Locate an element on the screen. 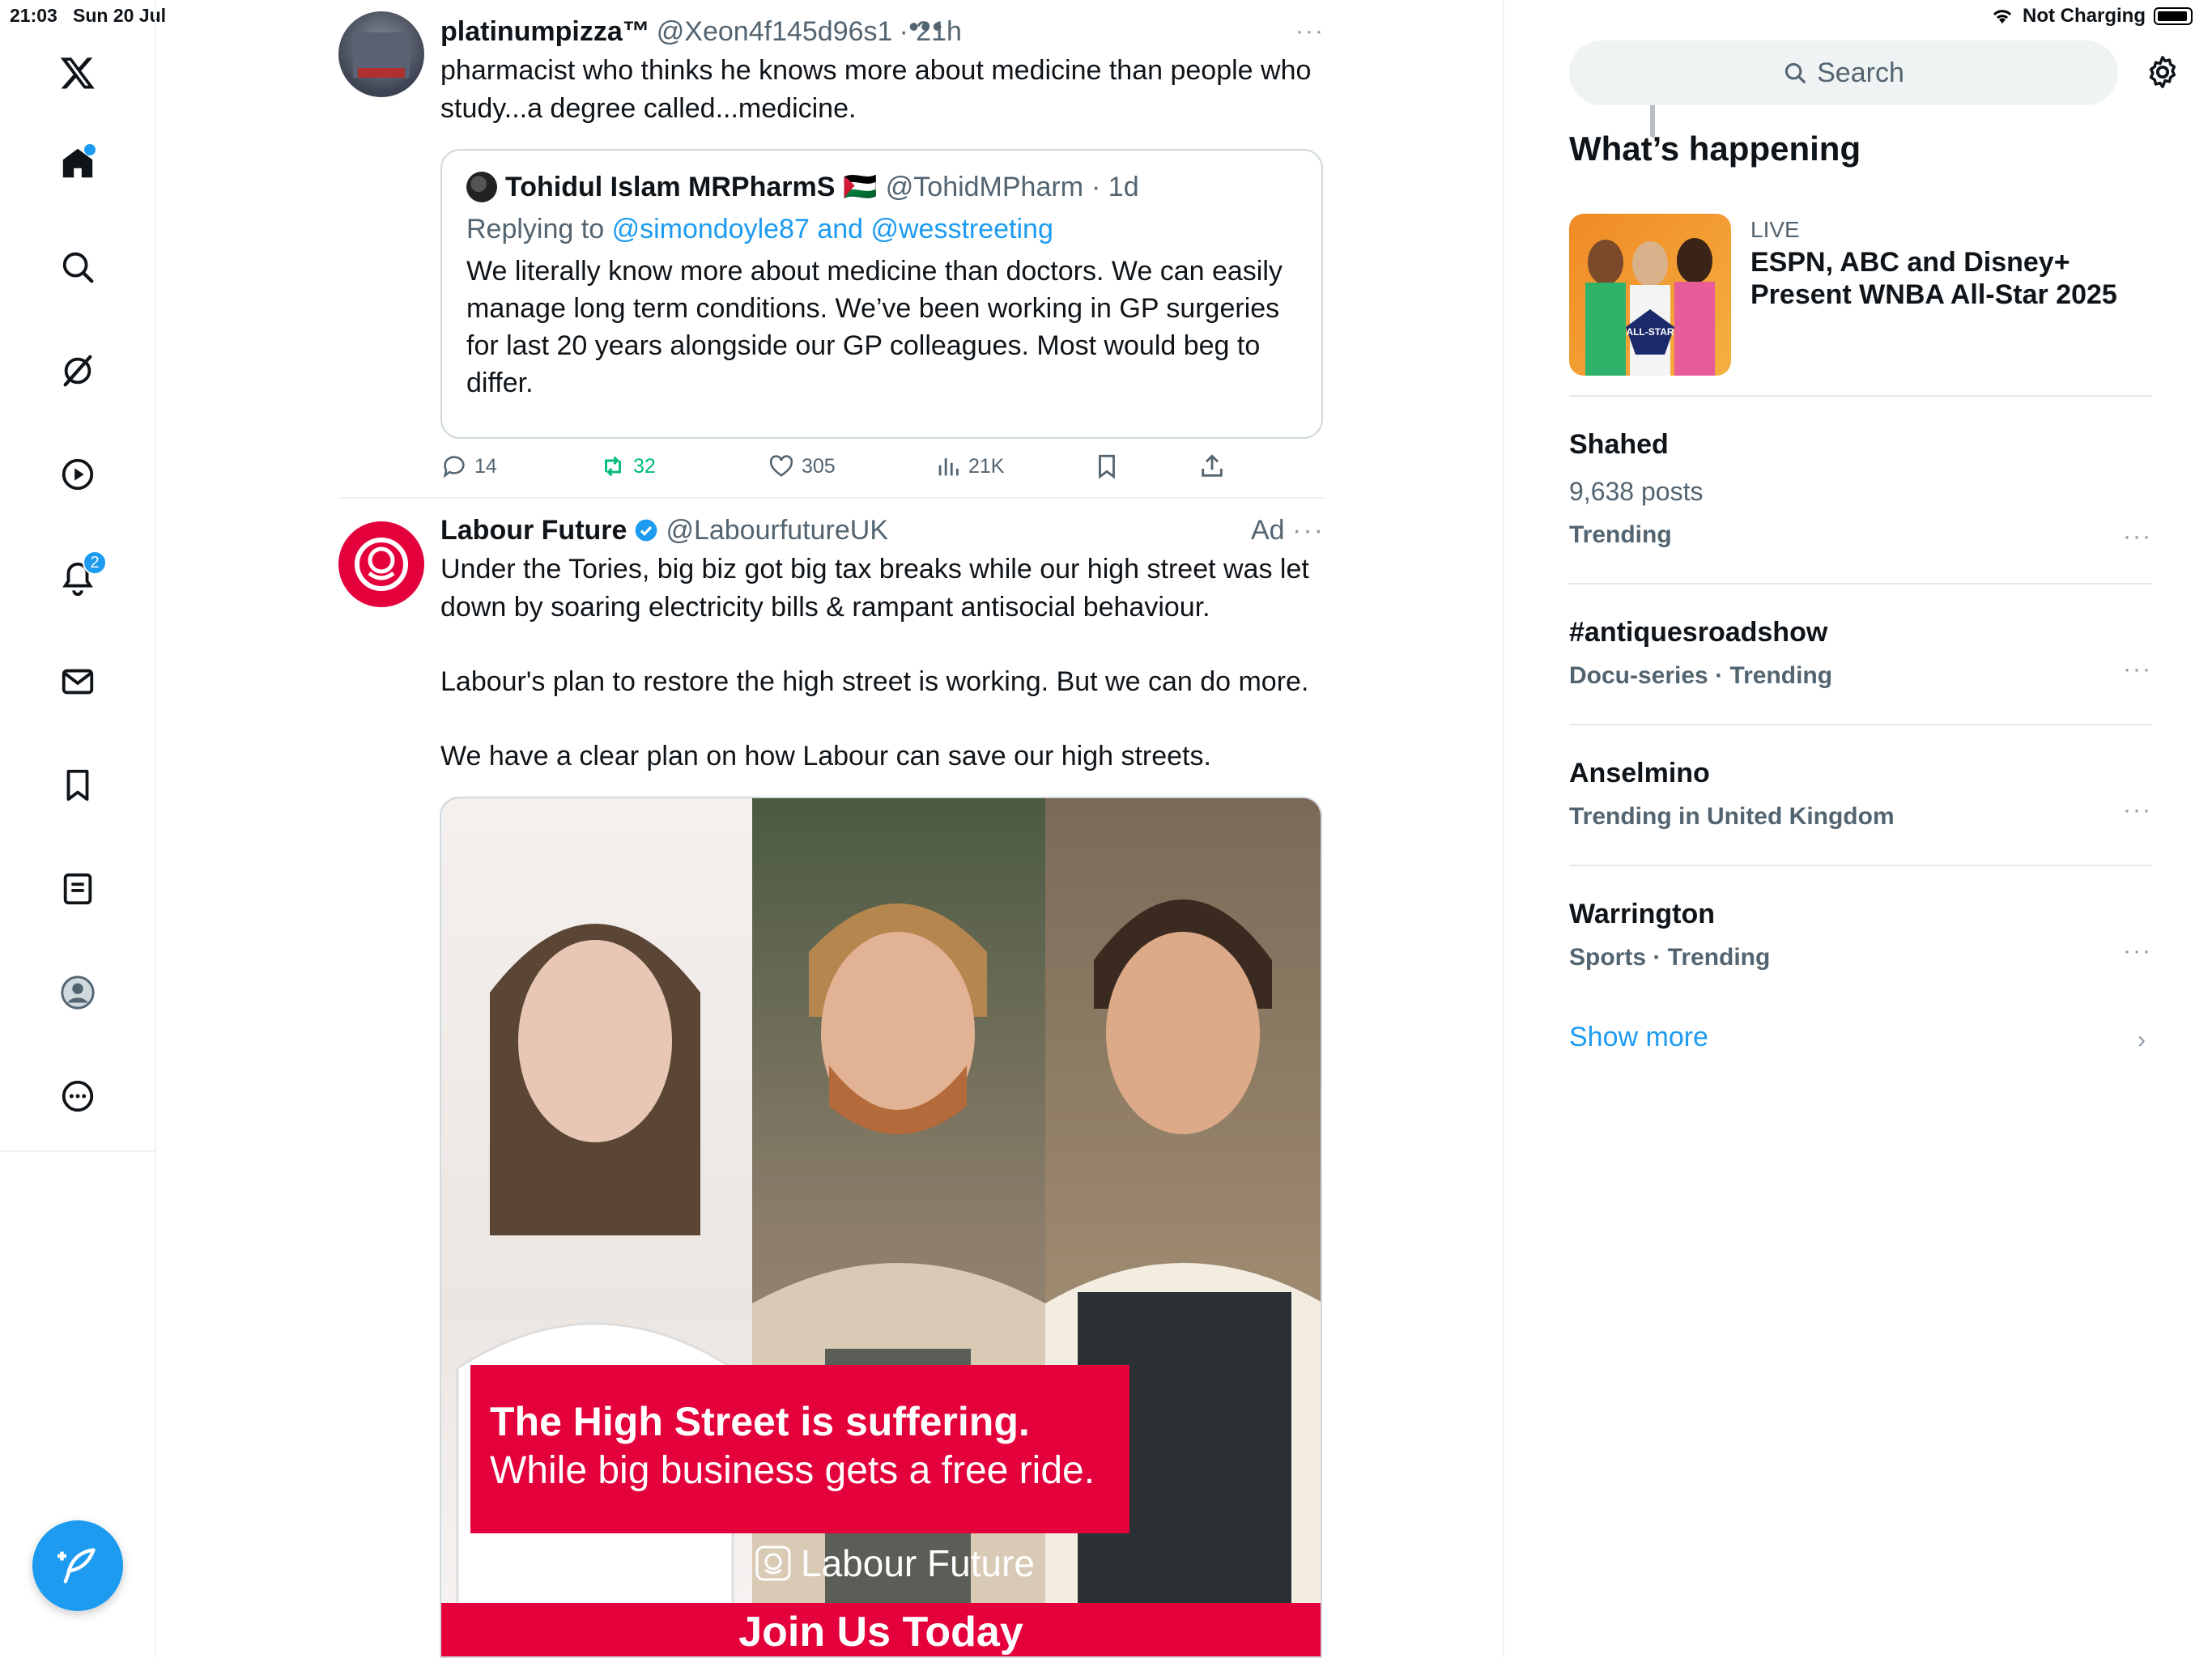 The width and height of the screenshot is (2212, 1658). replying-to-users-link: @simondoyle87 and @wesstreeting is located at coordinates (833, 229).